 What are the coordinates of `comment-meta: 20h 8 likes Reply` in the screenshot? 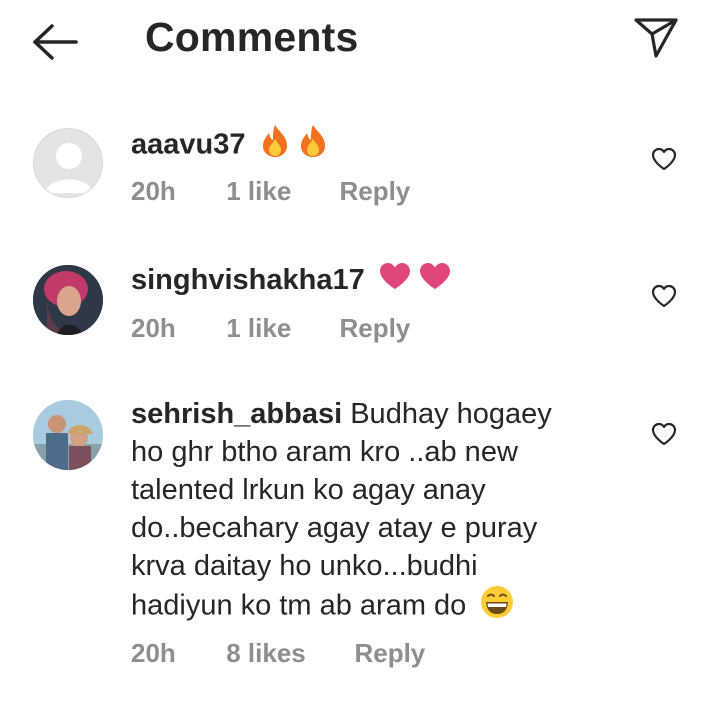 It's located at (278, 653).